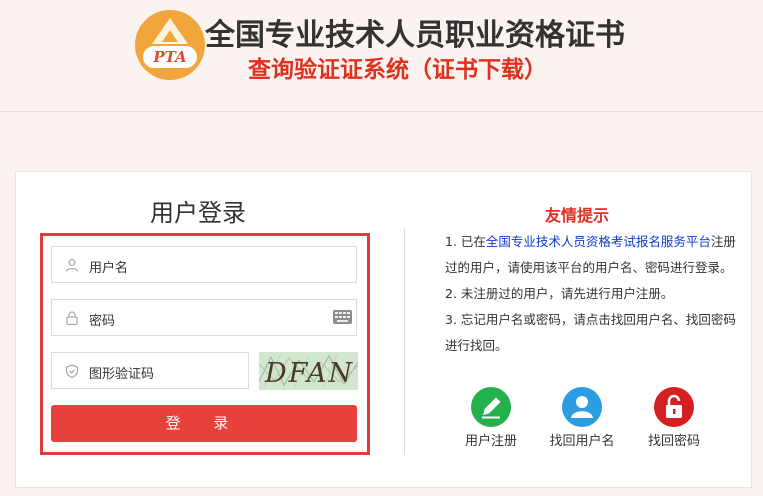 The height and width of the screenshot is (496, 763). I want to click on password-placeholder: 密码, so click(102, 321).